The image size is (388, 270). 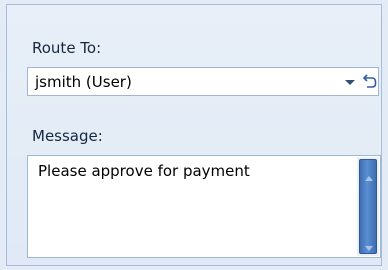 What do you see at coordinates (67, 136) in the screenshot?
I see `message-label: Message:` at bounding box center [67, 136].